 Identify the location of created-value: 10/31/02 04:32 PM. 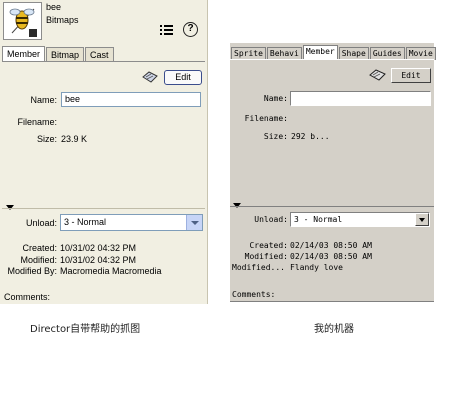
(98, 248).